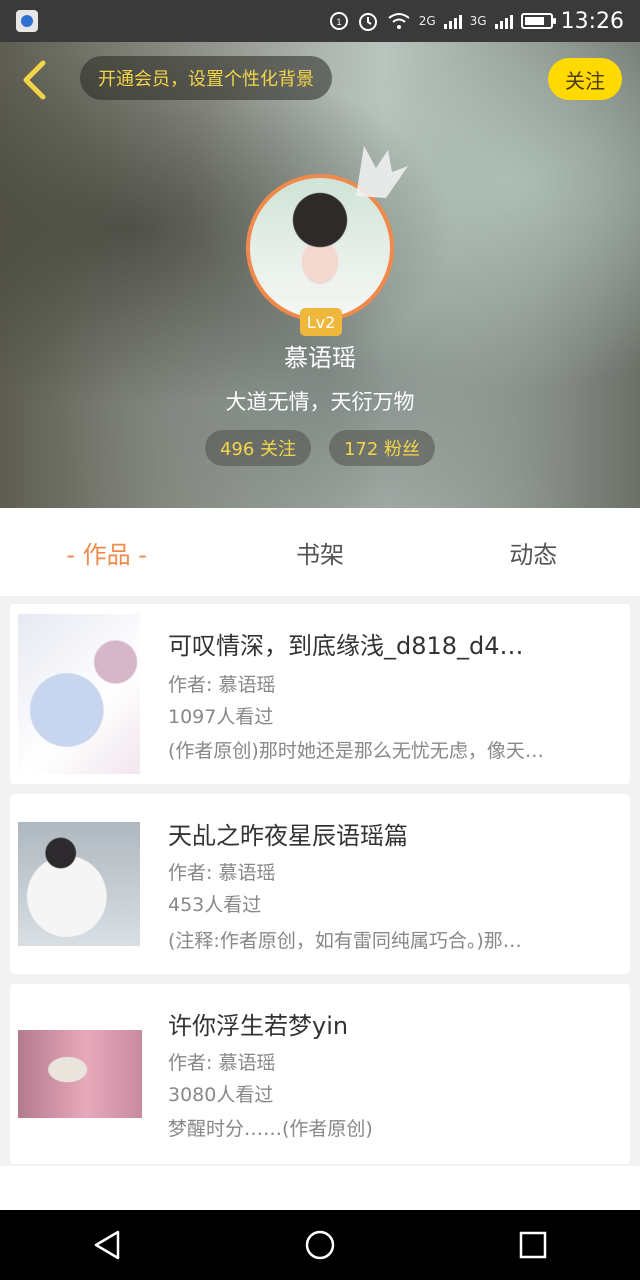 The image size is (640, 1280). Describe the element at coordinates (258, 1026) in the screenshot. I see `work-title: 许你浮生若梦yin` at that location.